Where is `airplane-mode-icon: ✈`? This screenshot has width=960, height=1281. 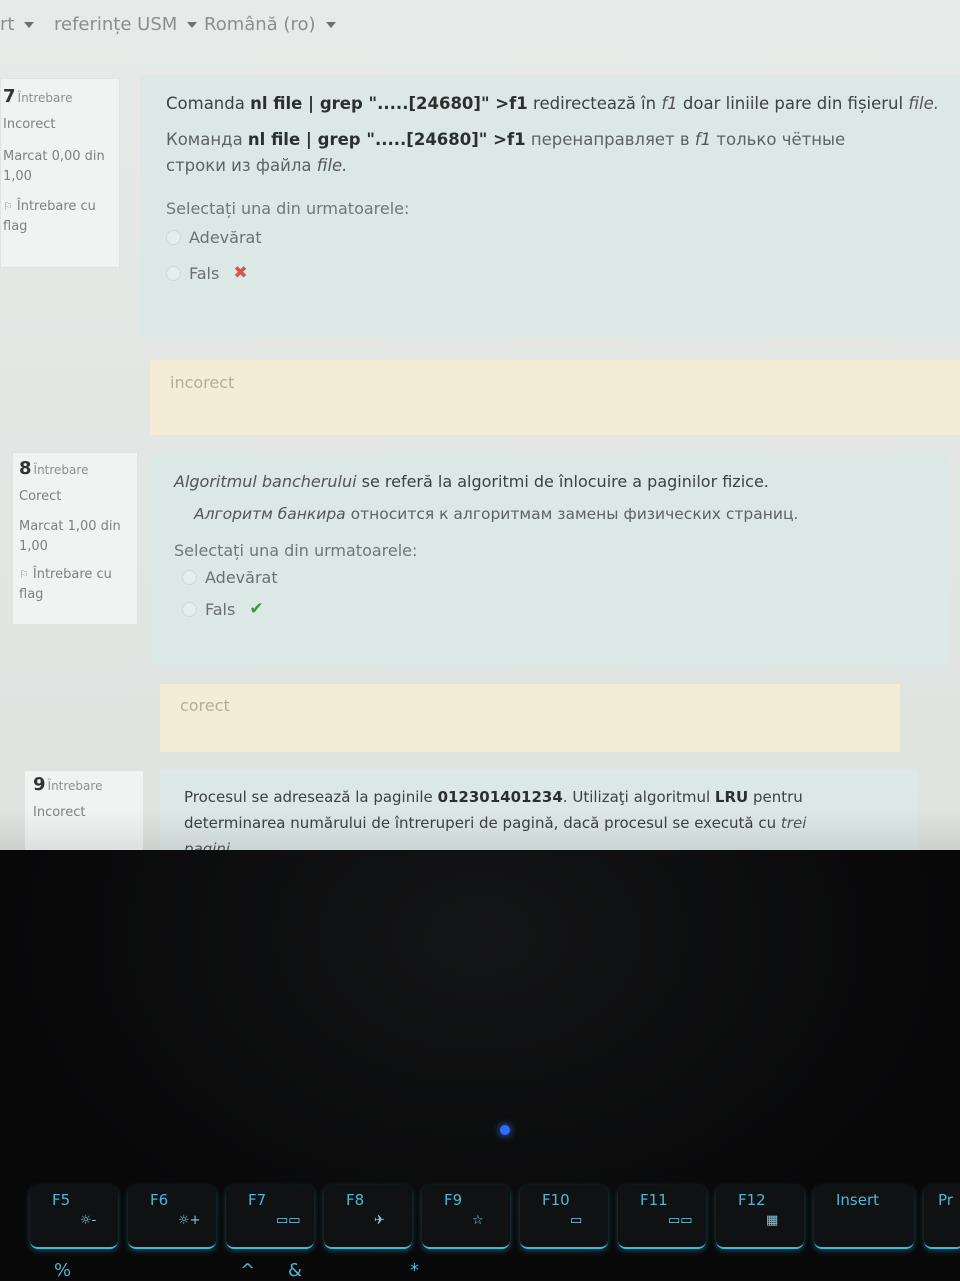
airplane-mode-icon: ✈ is located at coordinates (379, 1220).